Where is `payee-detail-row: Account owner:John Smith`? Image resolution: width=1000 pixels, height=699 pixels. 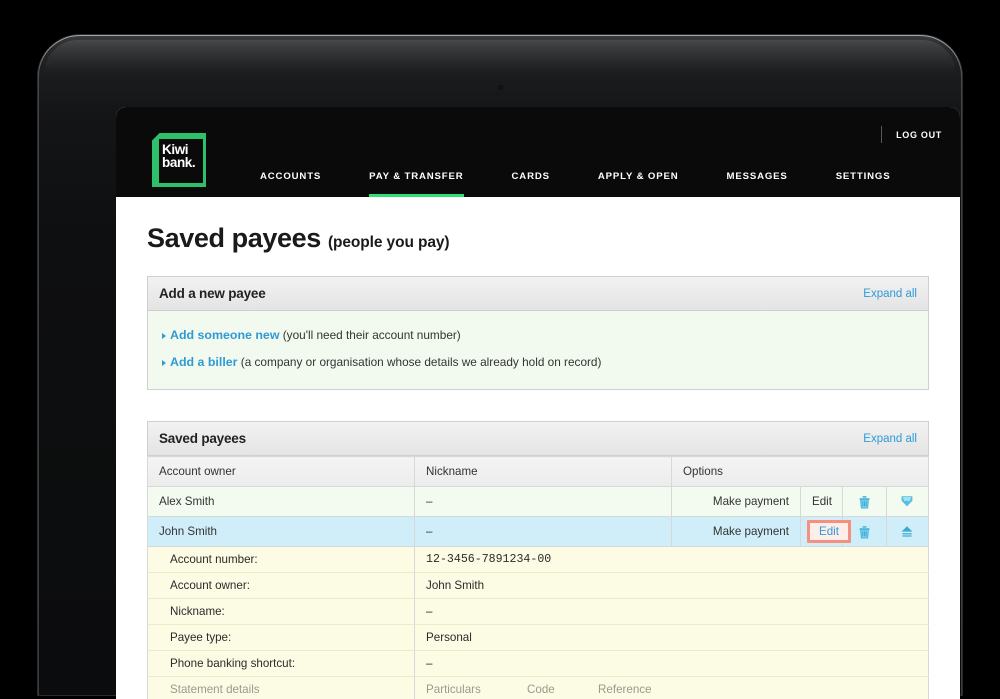 payee-detail-row: Account owner:John Smith is located at coordinates (538, 586).